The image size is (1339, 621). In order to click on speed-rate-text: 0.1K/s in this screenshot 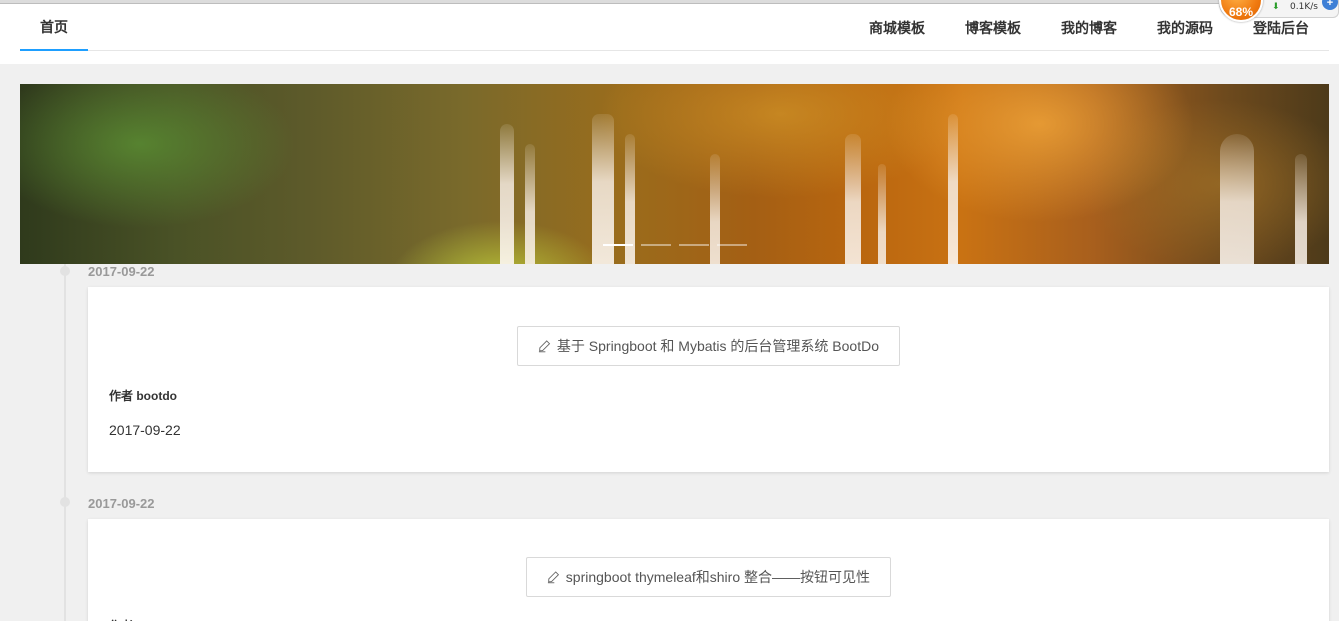, I will do `click(1304, 7)`.